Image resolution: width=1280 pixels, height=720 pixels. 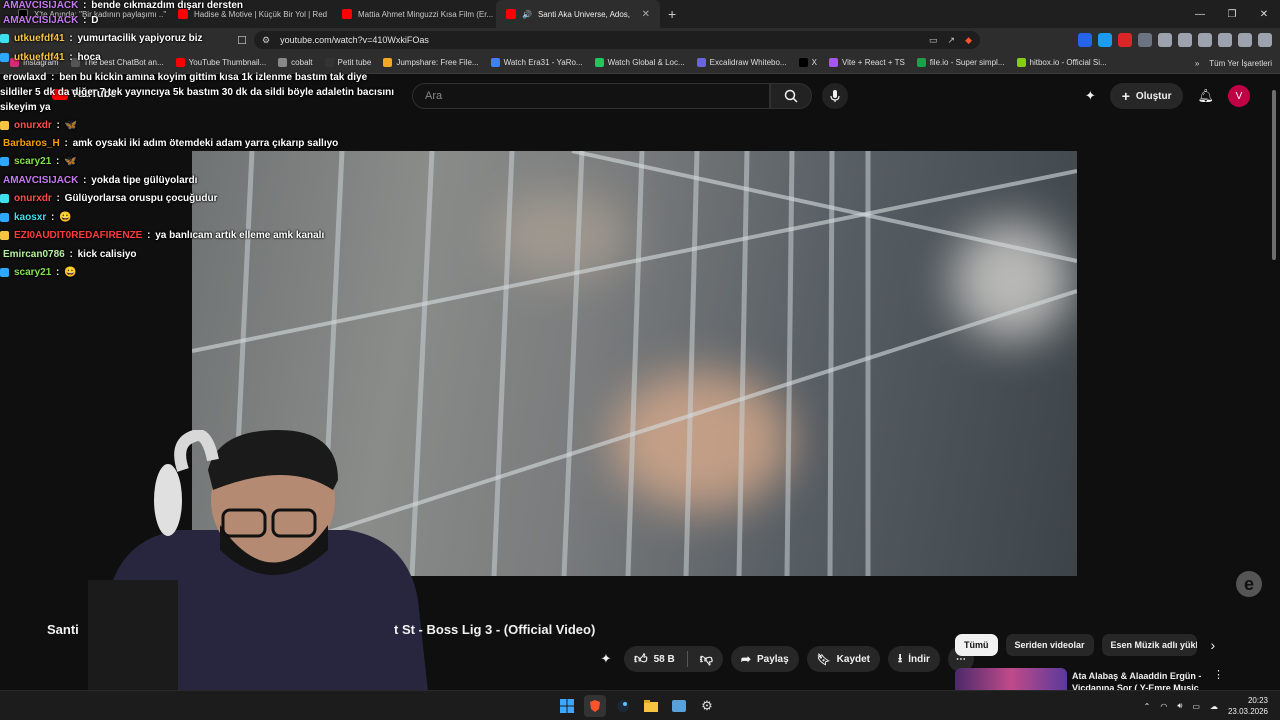 What do you see at coordinates (242, 40) in the screenshot?
I see `bookmark-icon: ☐` at bounding box center [242, 40].